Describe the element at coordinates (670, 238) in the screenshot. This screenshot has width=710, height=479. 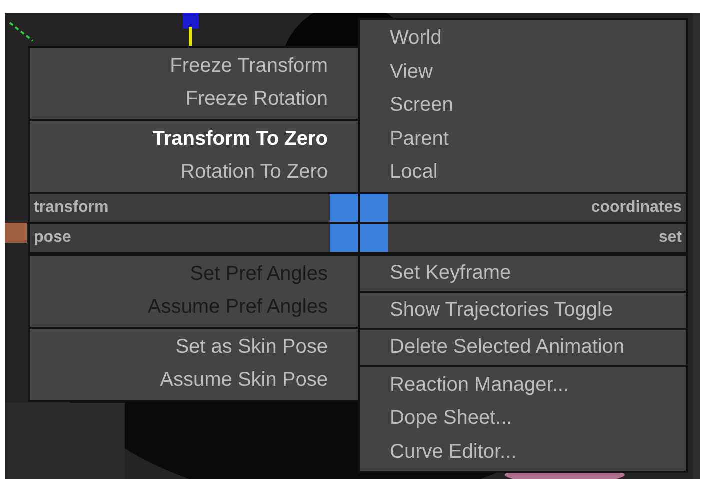
I see `quad-title: set` at that location.